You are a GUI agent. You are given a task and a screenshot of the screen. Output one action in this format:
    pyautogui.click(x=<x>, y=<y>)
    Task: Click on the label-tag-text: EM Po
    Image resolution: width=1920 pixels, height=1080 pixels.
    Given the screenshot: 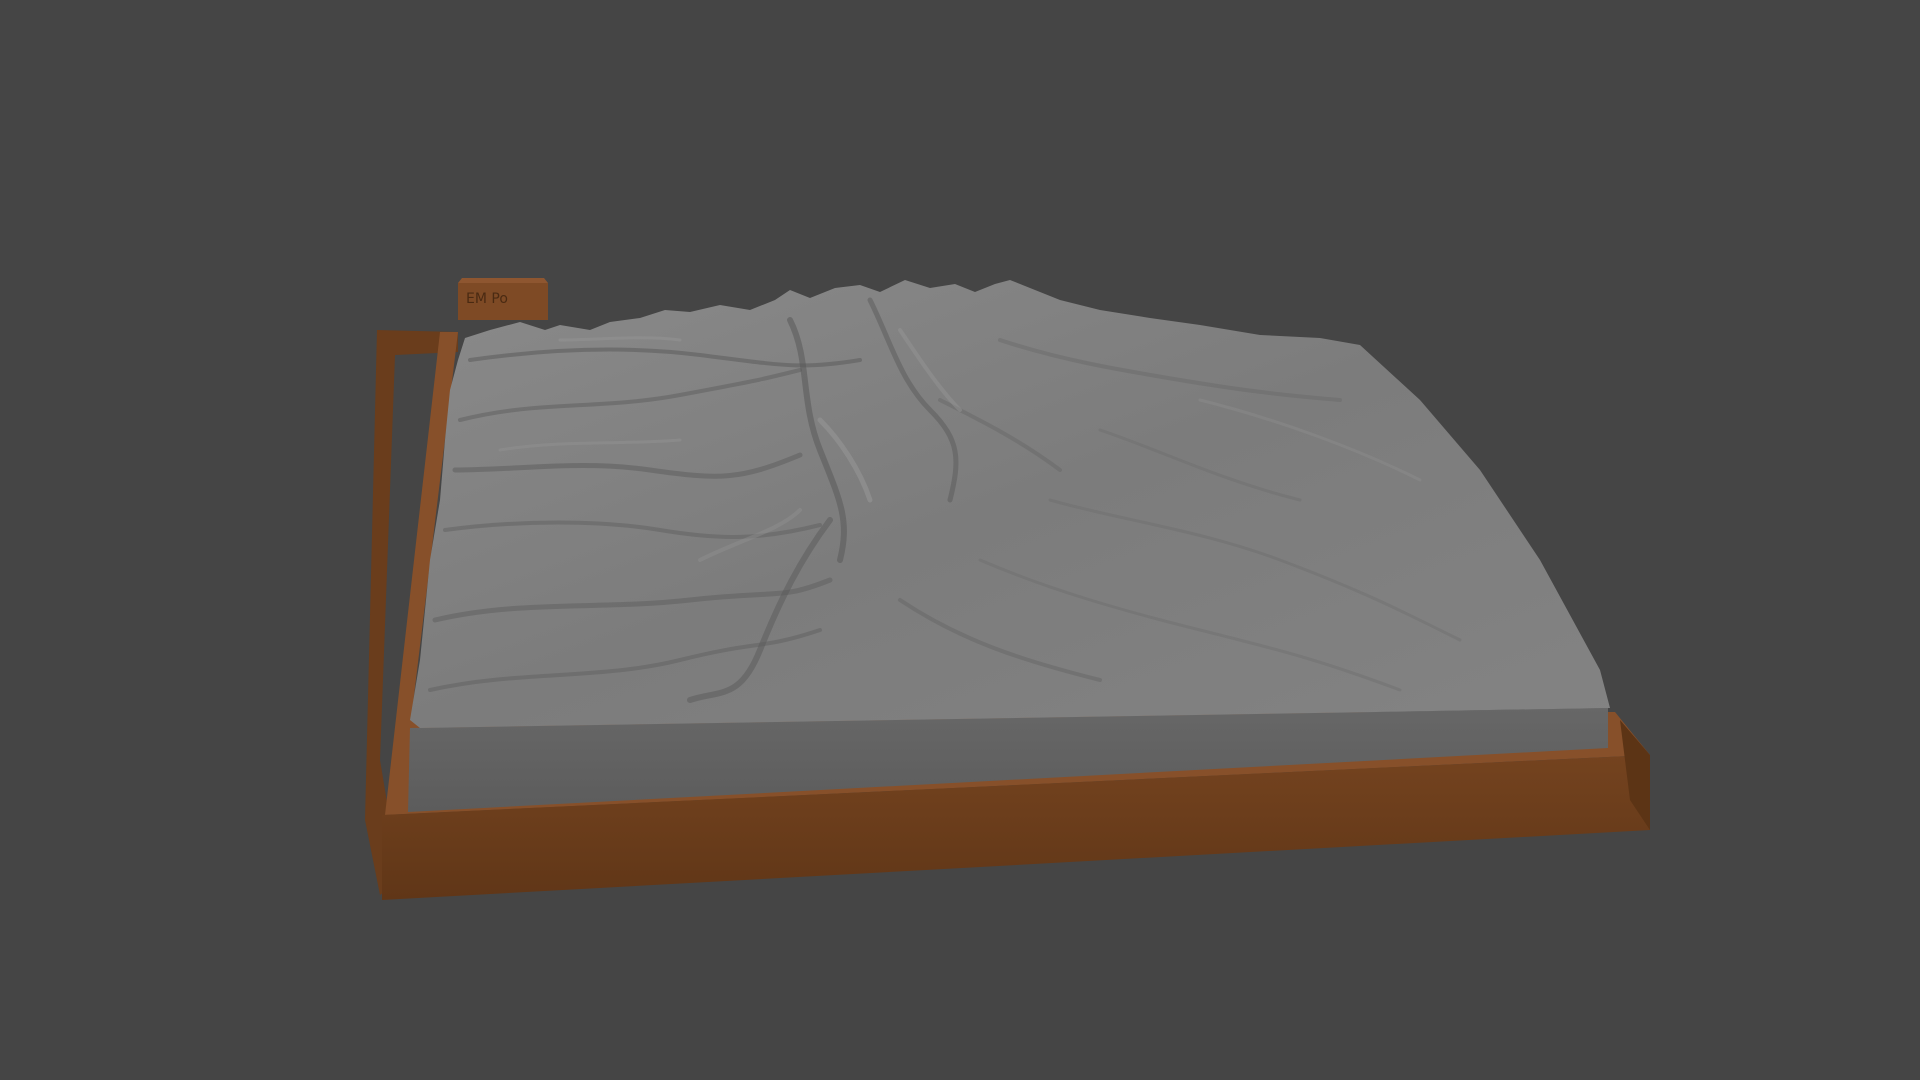 What is the action you would take?
    pyautogui.click(x=487, y=299)
    